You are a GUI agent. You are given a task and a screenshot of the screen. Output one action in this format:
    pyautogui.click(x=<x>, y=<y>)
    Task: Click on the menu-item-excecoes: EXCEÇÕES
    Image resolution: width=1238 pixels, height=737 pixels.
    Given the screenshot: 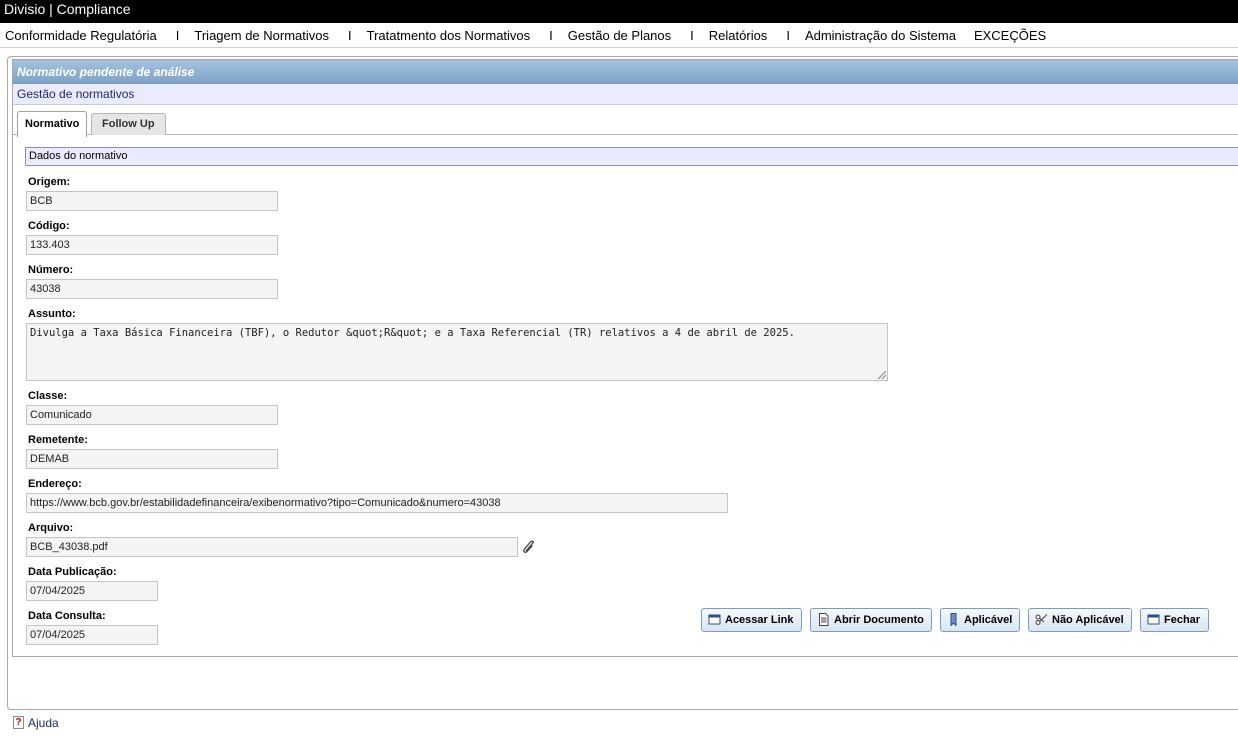 What is the action you would take?
    pyautogui.click(x=1010, y=35)
    